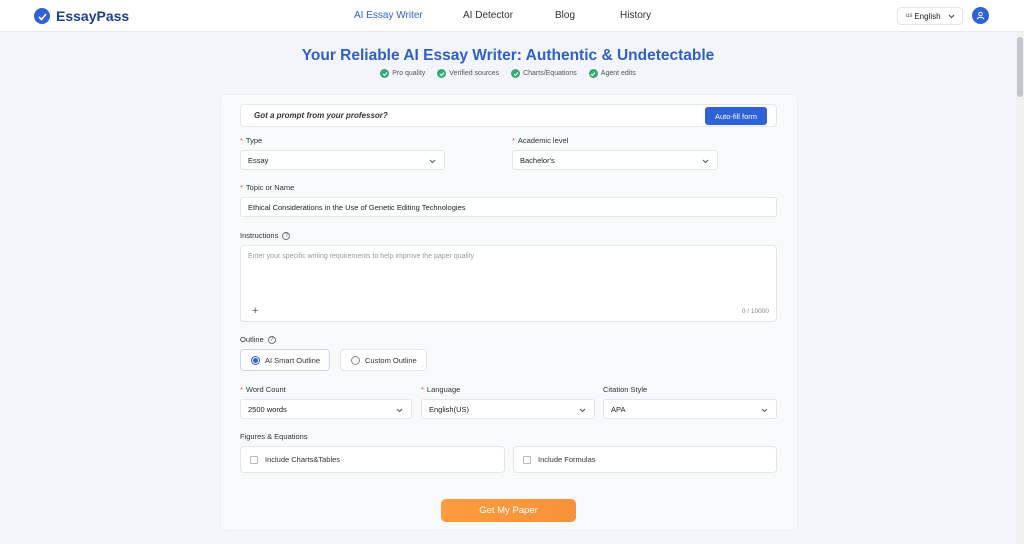  I want to click on outline-label-text: Outline, so click(252, 339).